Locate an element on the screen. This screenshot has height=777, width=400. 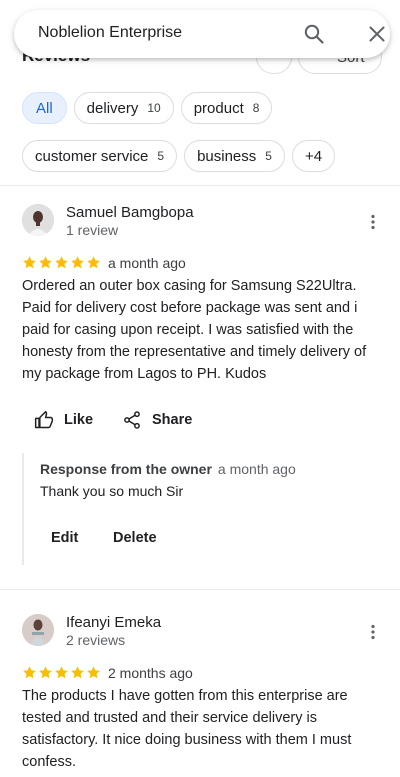
search-icon is located at coordinates (314, 34).